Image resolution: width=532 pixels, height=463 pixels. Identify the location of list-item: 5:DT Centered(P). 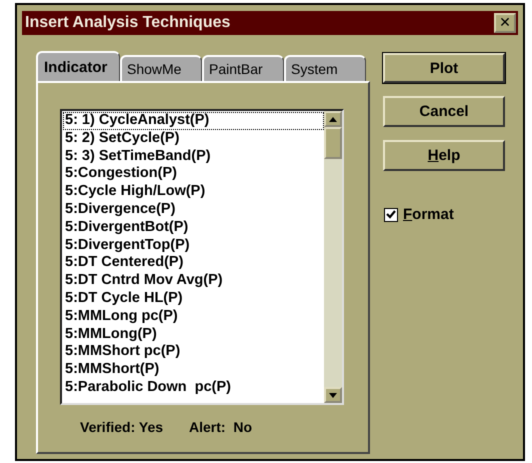
(193, 263).